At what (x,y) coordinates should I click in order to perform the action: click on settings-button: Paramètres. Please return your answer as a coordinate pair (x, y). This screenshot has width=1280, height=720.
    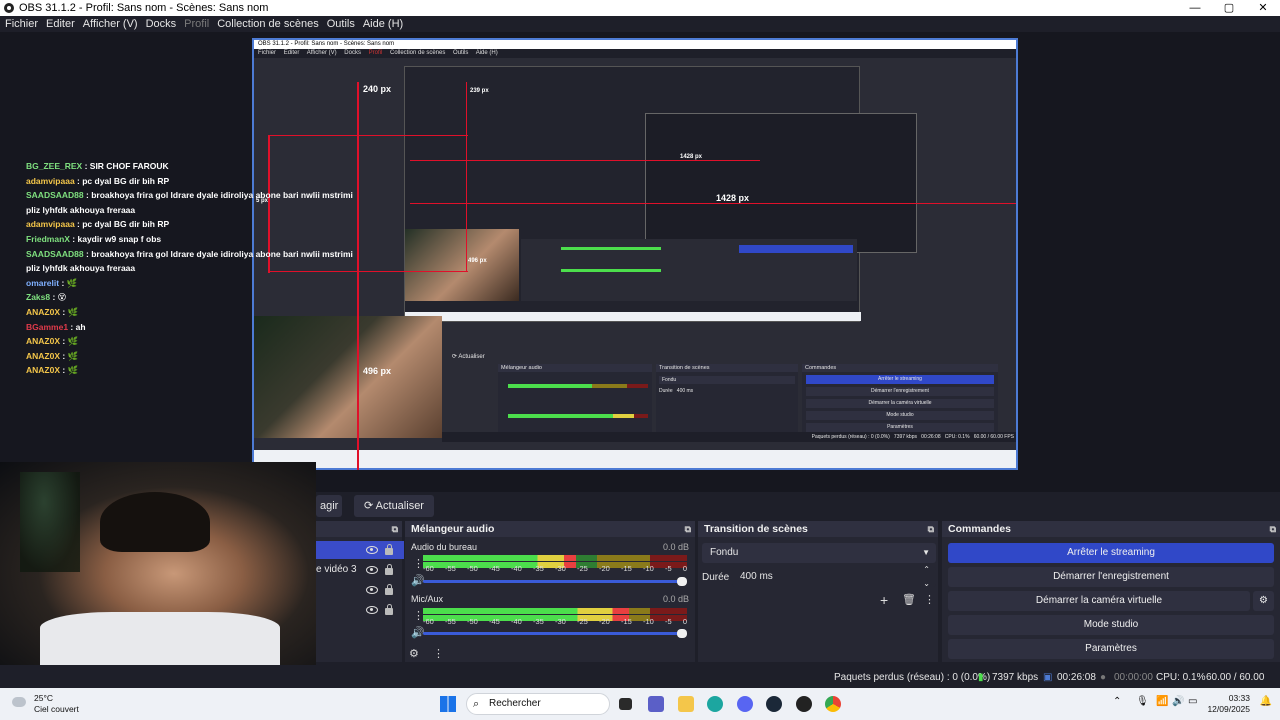
    Looking at the image, I should click on (1111, 649).